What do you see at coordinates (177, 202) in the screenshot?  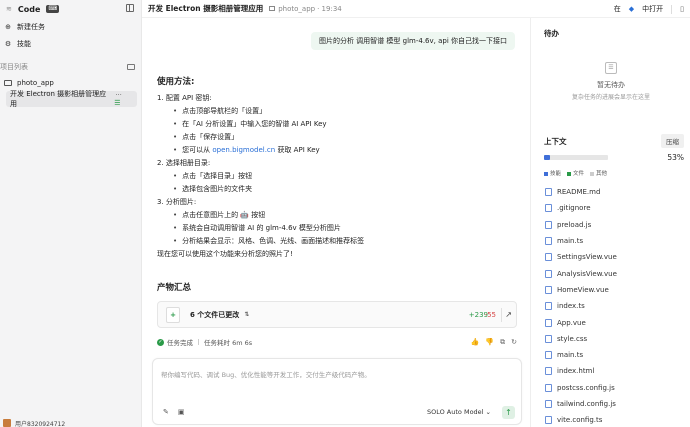 I see `step-title: 3. 分析图片:` at bounding box center [177, 202].